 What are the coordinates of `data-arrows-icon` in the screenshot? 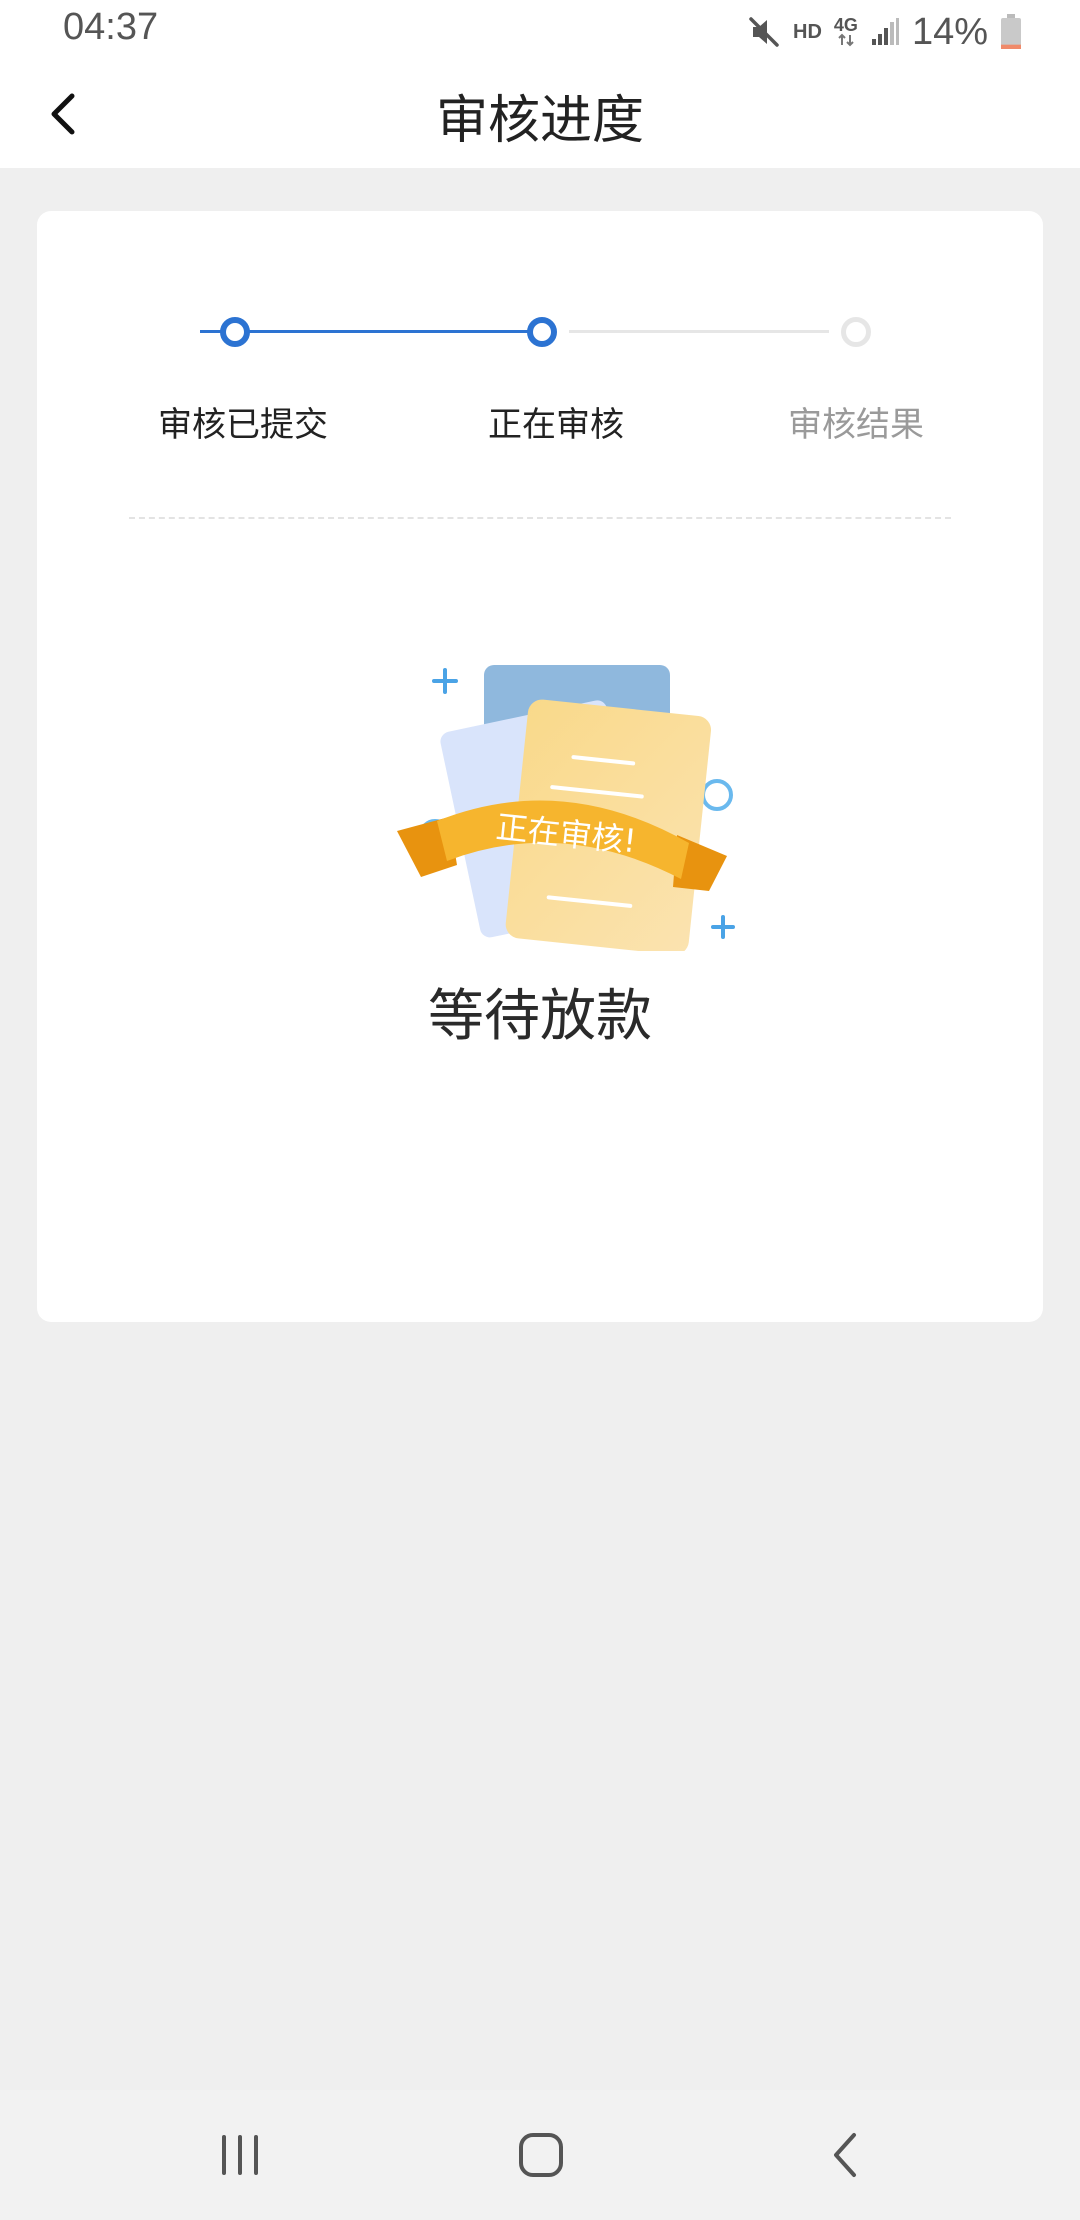 It's located at (846, 40).